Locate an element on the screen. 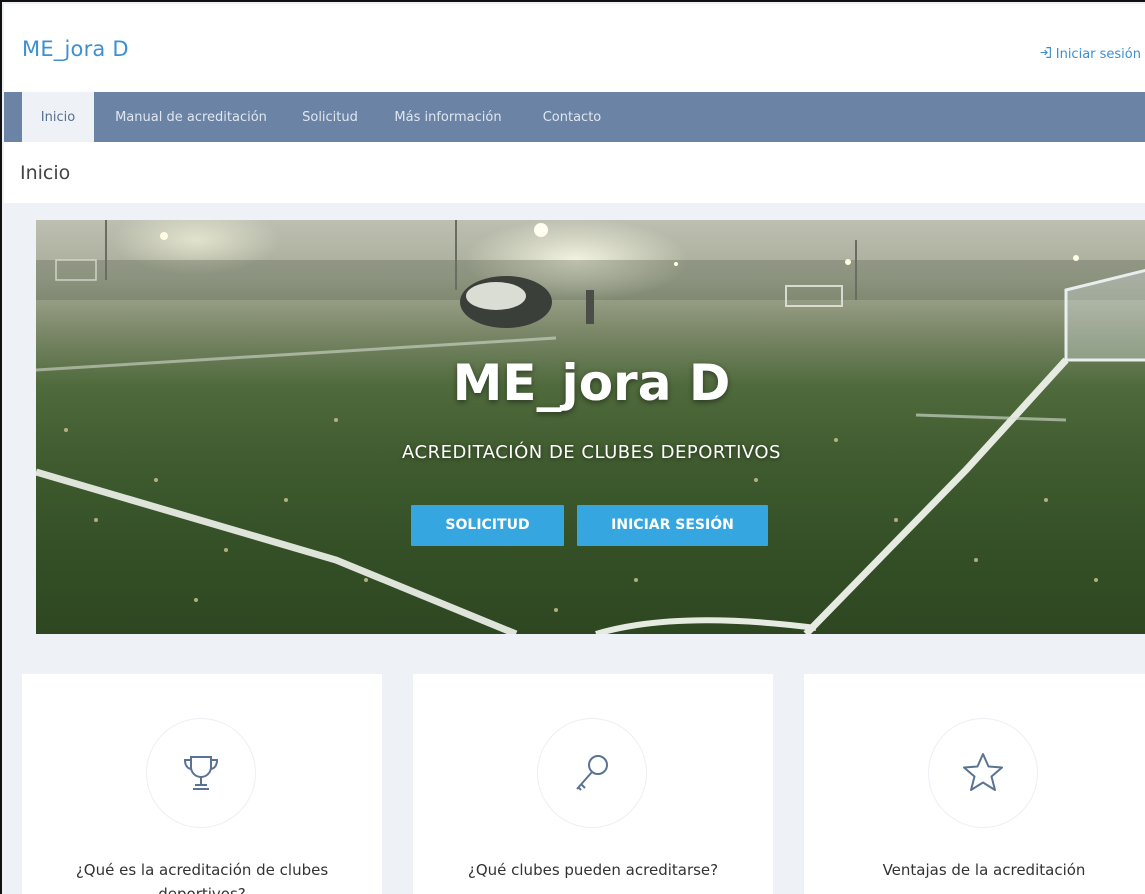 The image size is (1145, 894). login-link-label: Iniciar sesión is located at coordinates (1098, 54).